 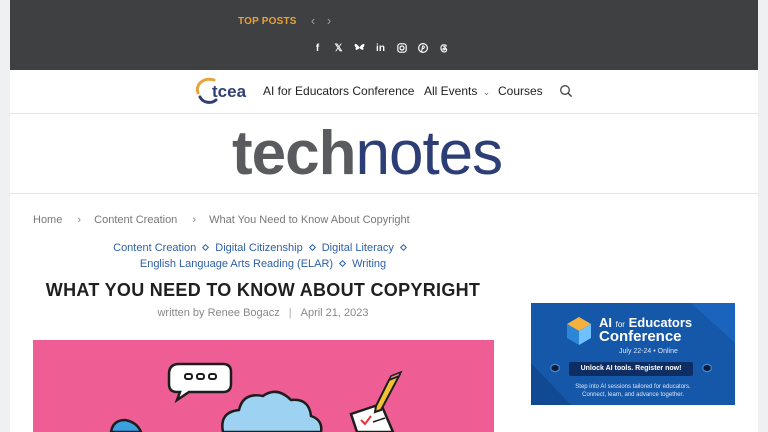 What do you see at coordinates (640, 336) in the screenshot?
I see `ad-conference: Conference` at bounding box center [640, 336].